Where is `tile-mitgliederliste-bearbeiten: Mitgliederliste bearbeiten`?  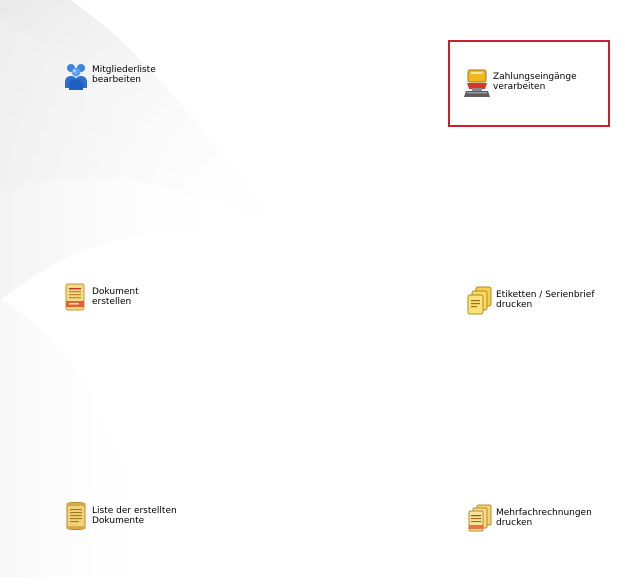
tile-mitgliederliste-bearbeiten: Mitgliederliste bearbeiten is located at coordinates (109, 75).